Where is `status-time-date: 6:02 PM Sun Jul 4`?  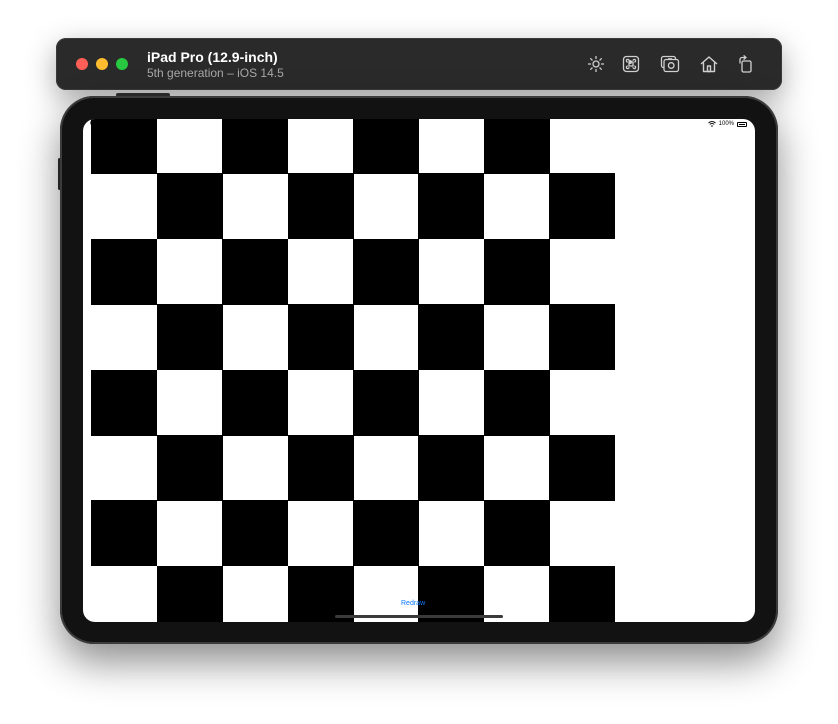 status-time-date: 6:02 PM Sun Jul 4 is located at coordinates (115, 124).